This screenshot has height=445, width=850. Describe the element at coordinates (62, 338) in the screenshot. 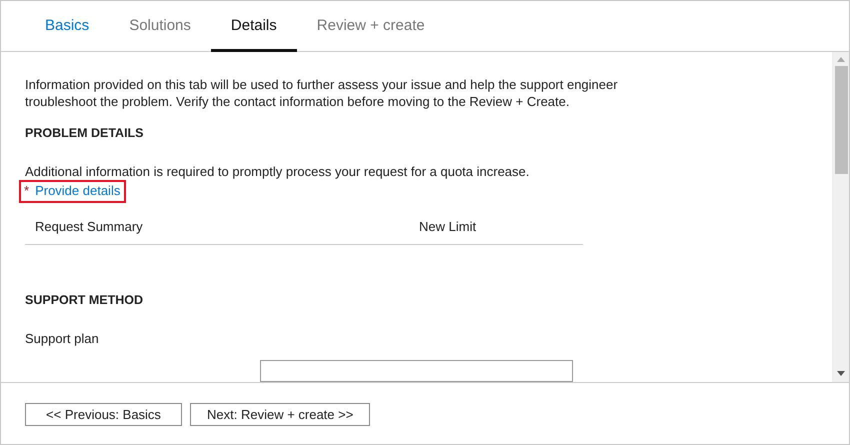

I see `field-label: Support plan` at that location.